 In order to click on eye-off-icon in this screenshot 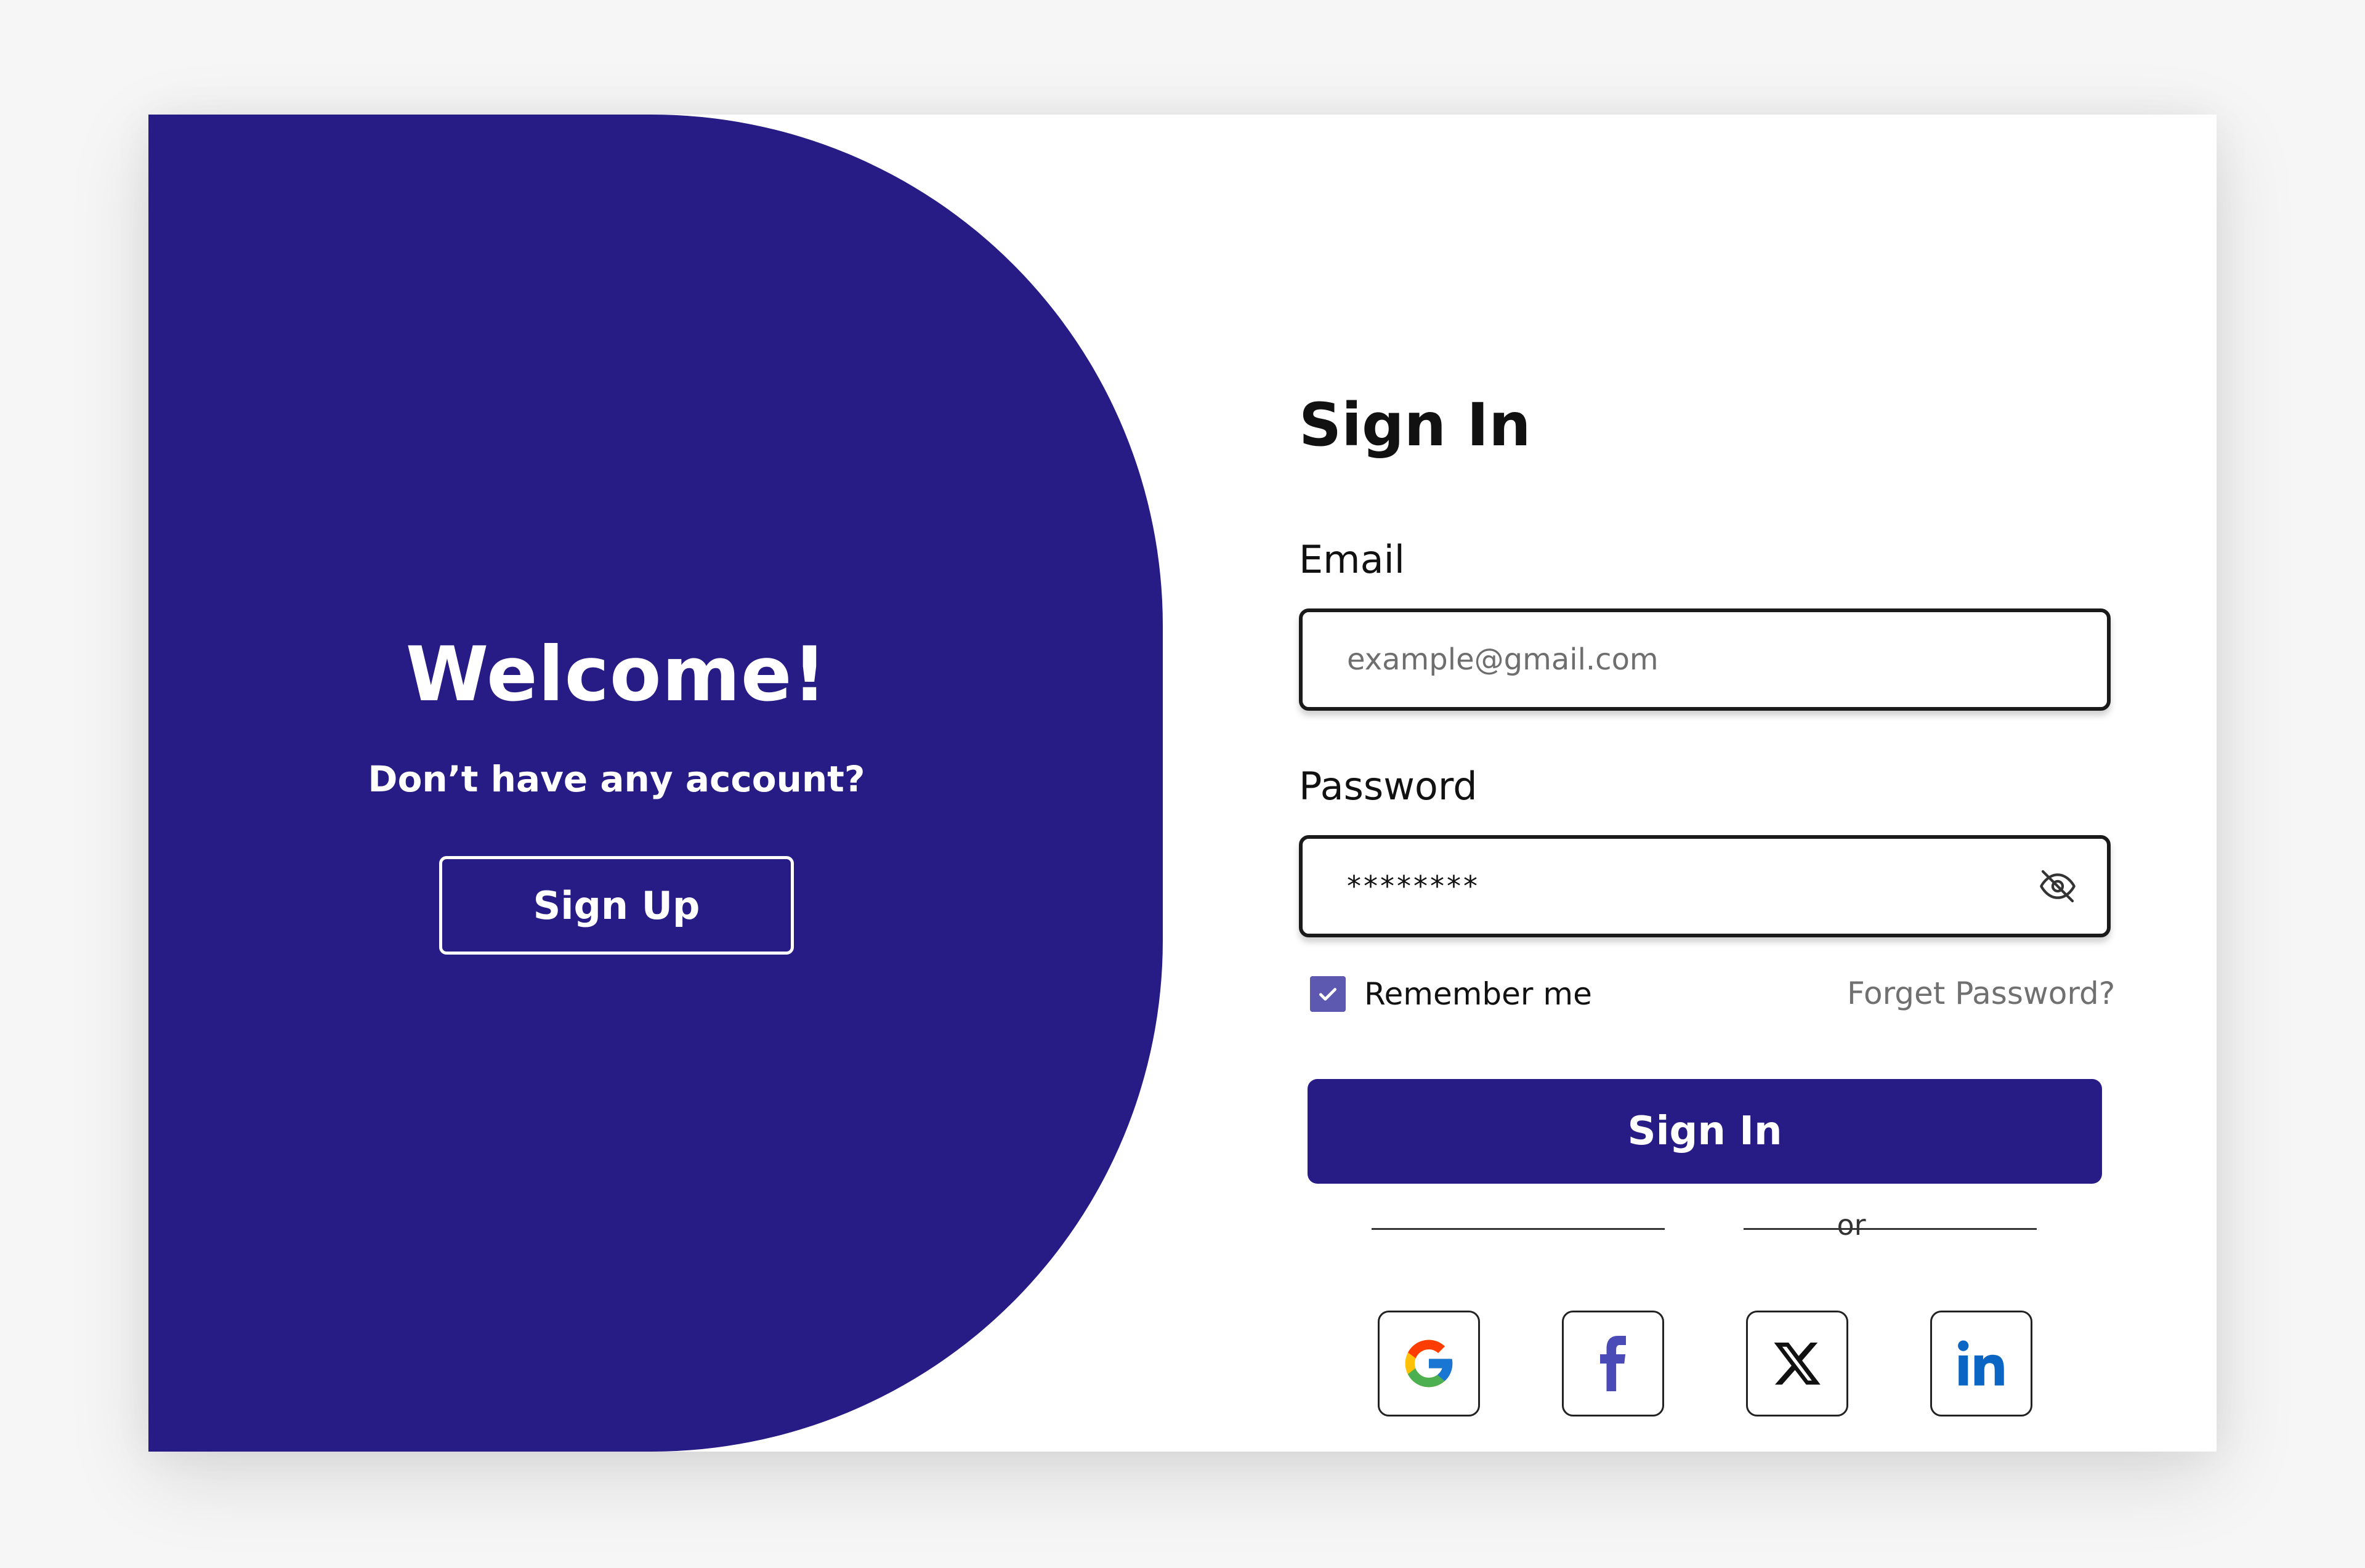, I will do `click(2057, 886)`.